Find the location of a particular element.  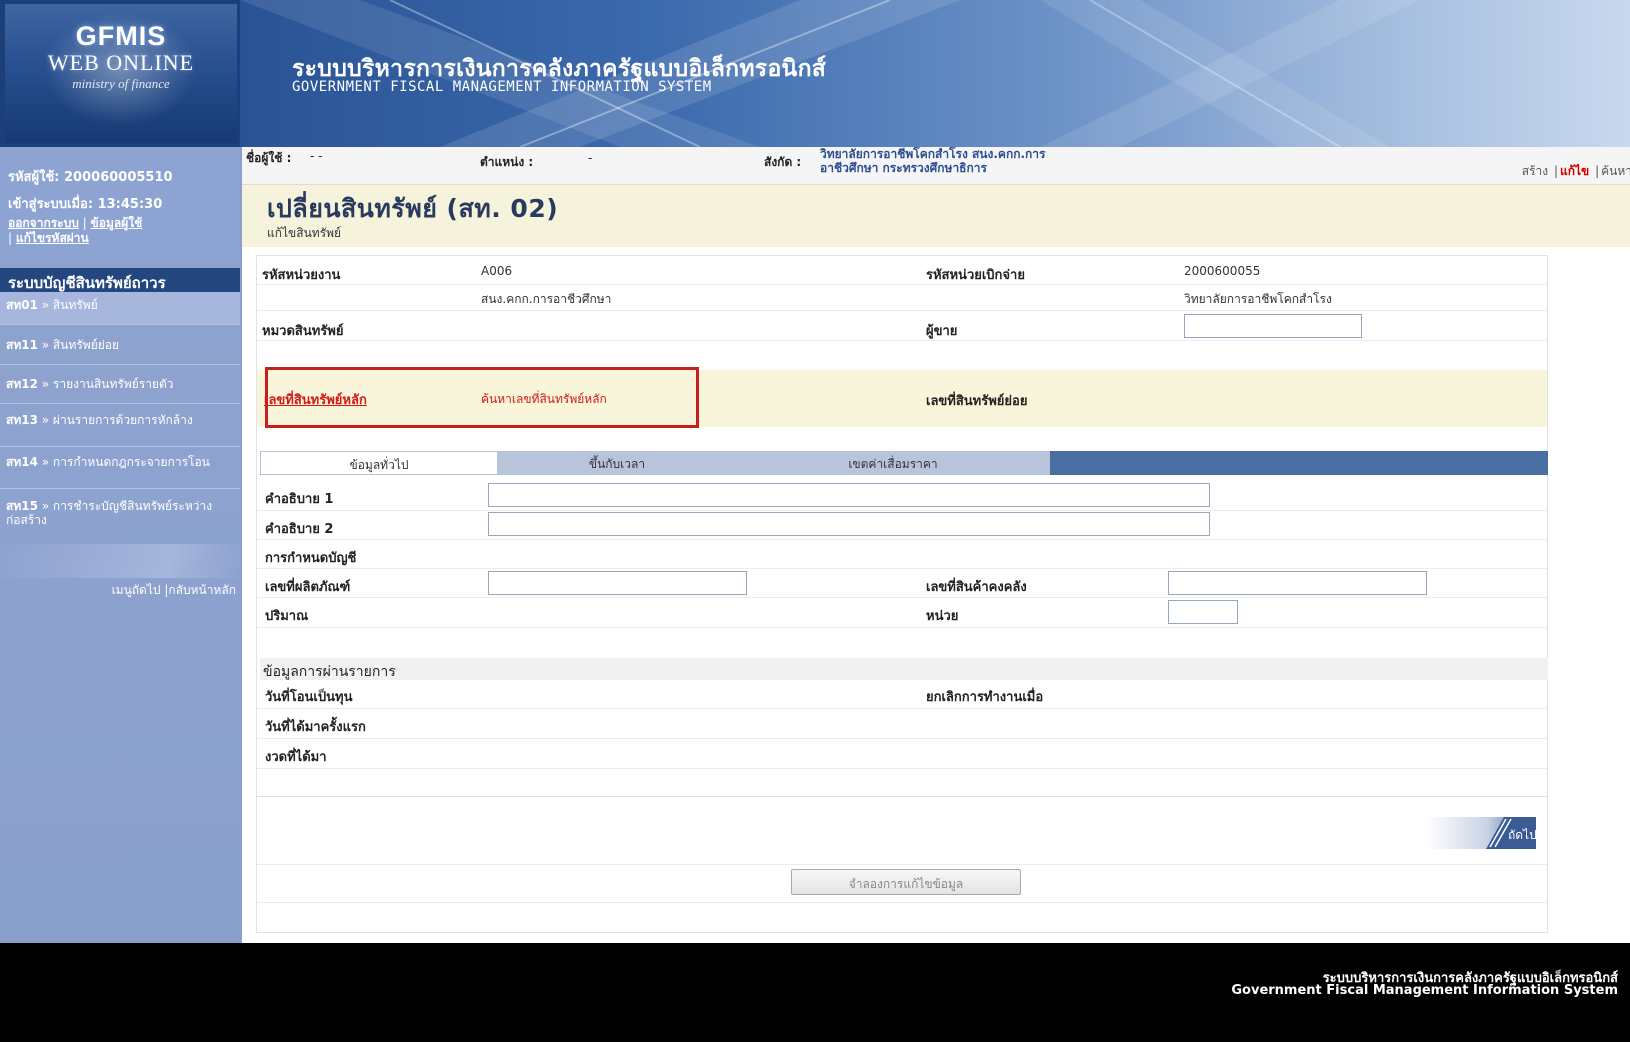

menu-item-st14: สท14 » การกำหนดกฎกระจายการโอน is located at coordinates (120, 469).